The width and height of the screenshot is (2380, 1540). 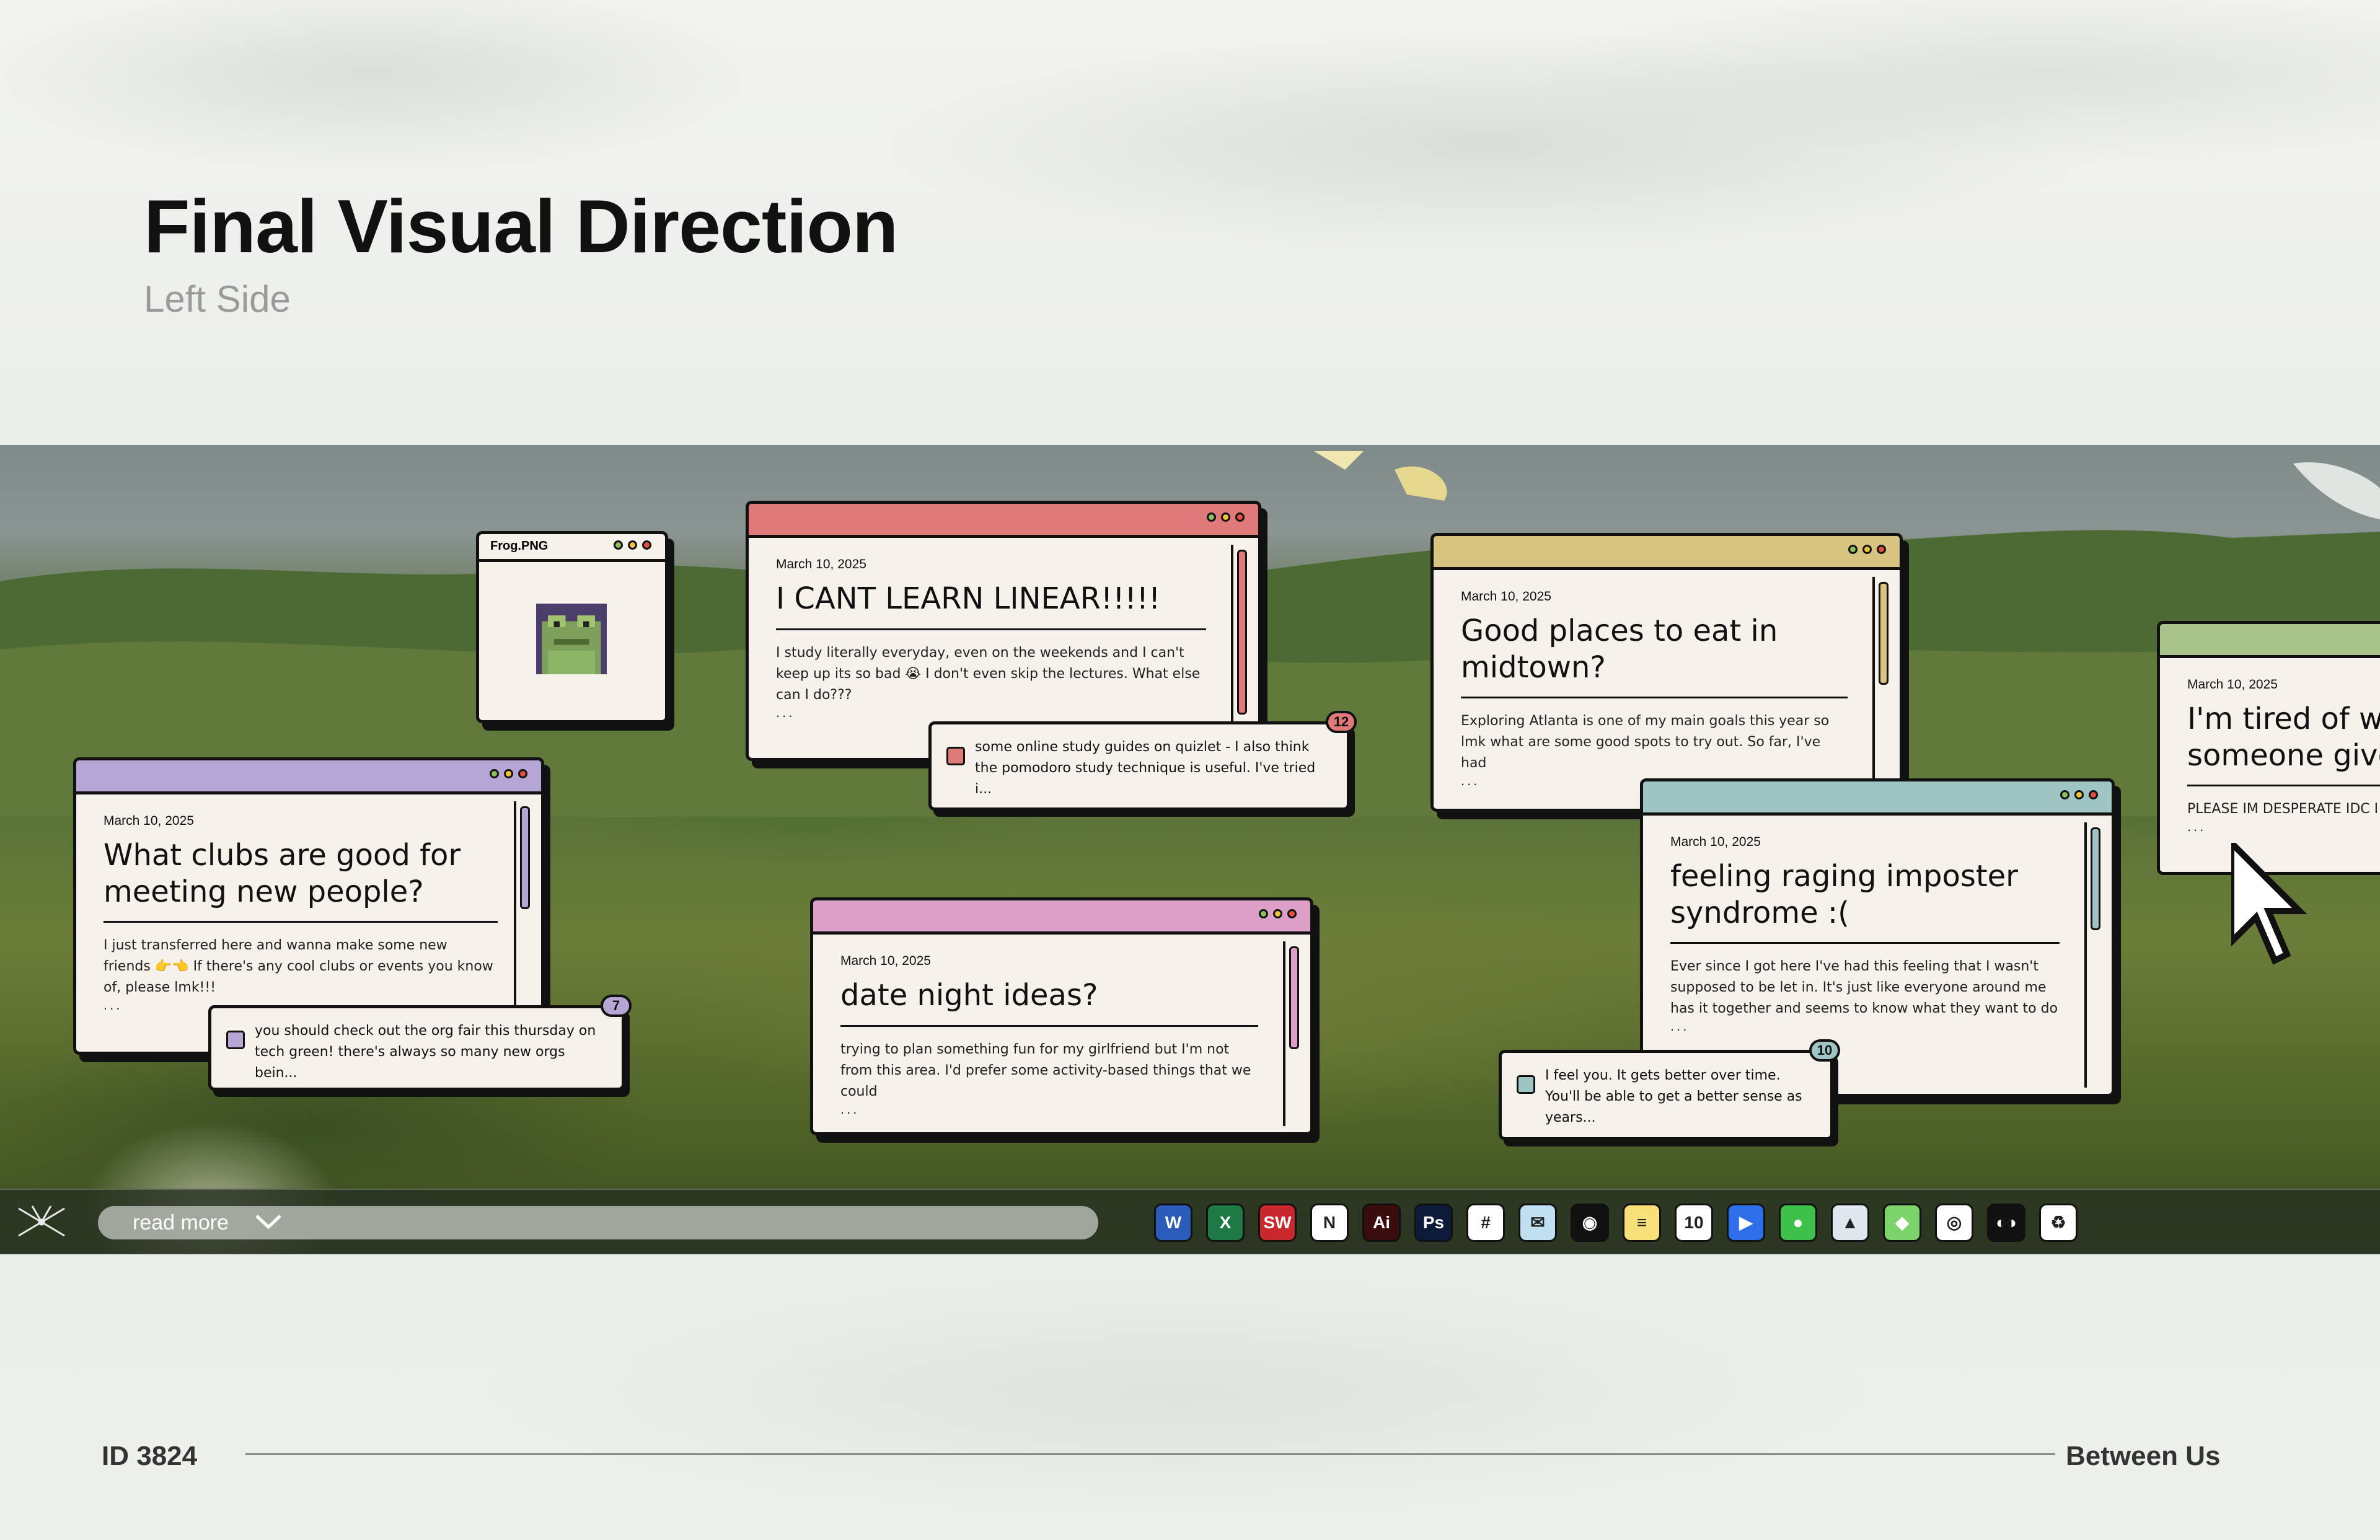 What do you see at coordinates (217, 299) in the screenshot?
I see `page-subtitle: Left Side` at bounding box center [217, 299].